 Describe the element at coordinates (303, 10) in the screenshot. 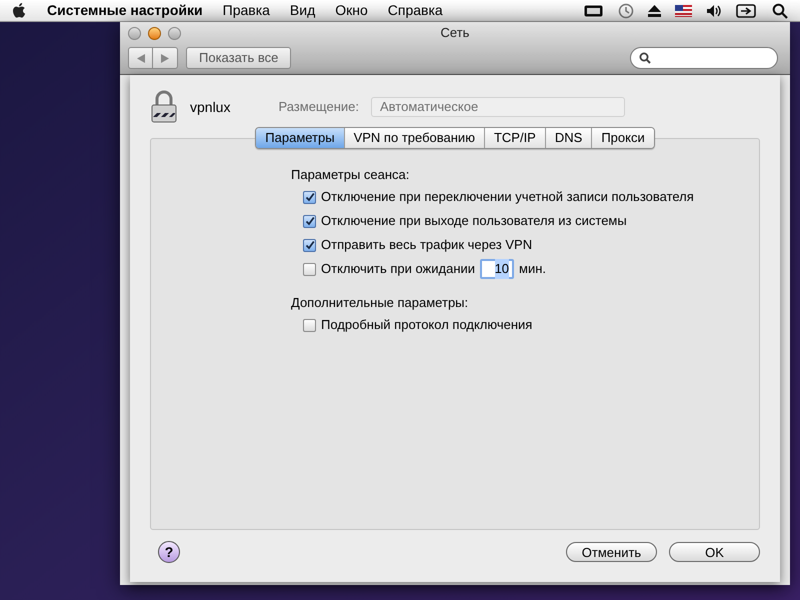

I see `menu-item: Вид` at that location.